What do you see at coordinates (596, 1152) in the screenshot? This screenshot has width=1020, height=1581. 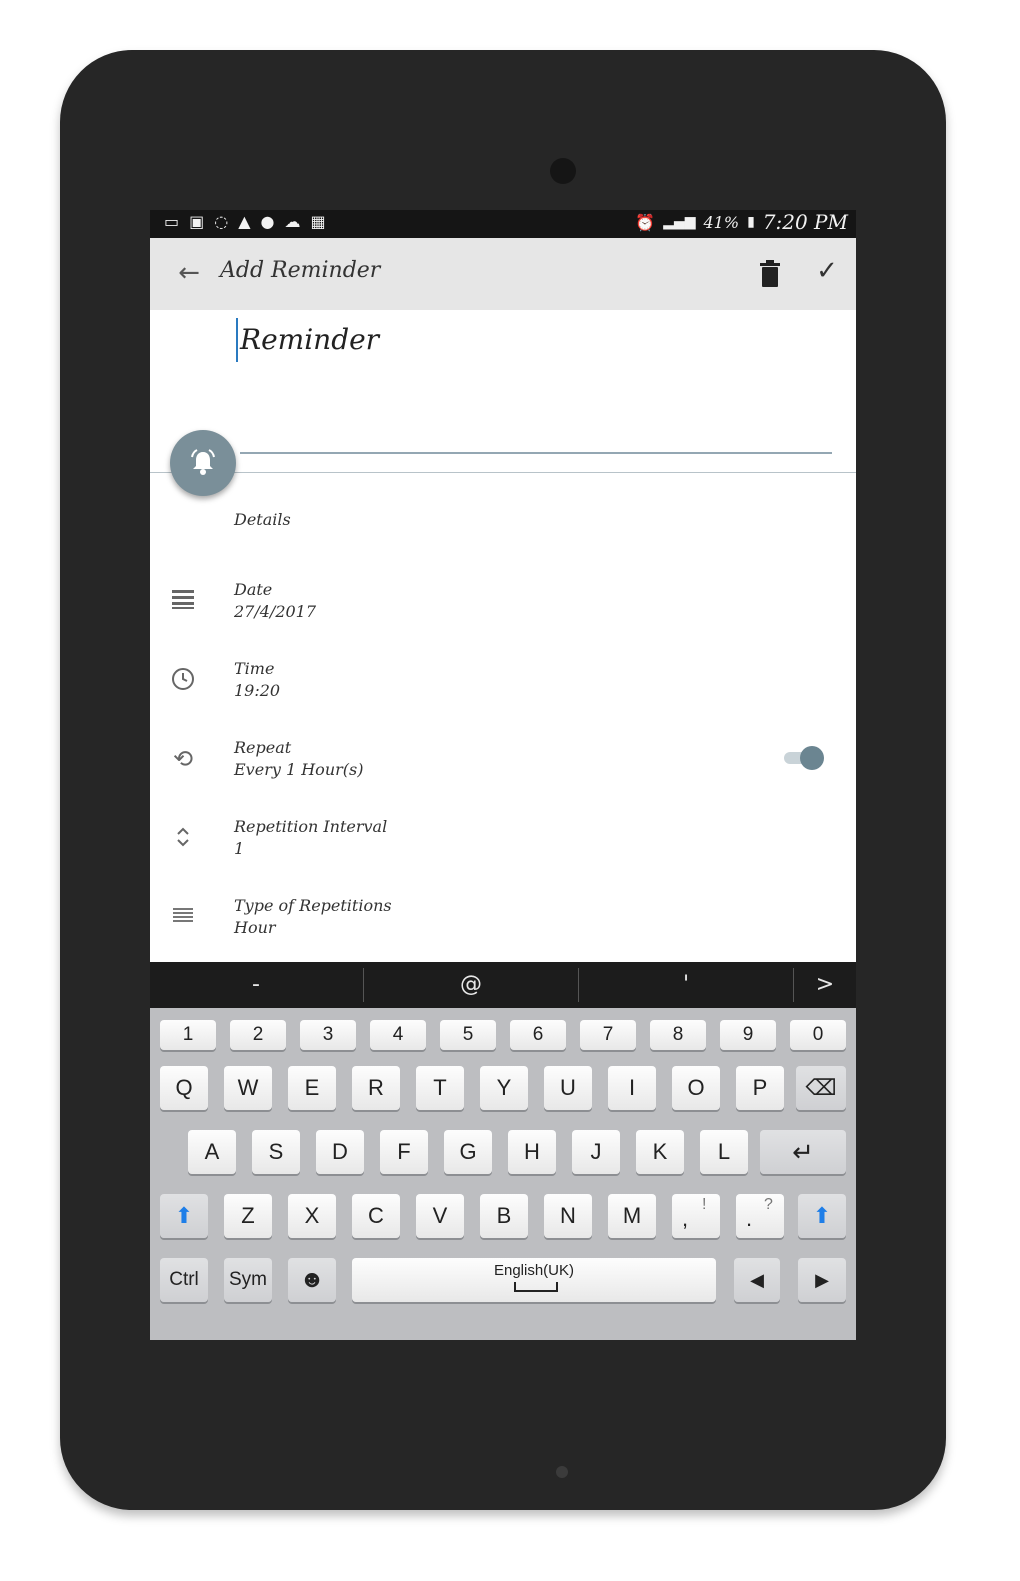 I see `key-j: J` at bounding box center [596, 1152].